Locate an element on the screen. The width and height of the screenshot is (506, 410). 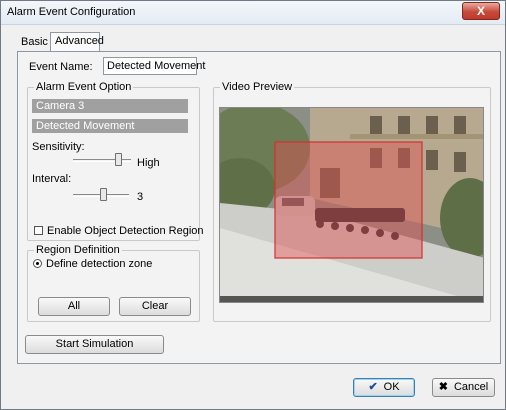
camera-field: Camera 3 is located at coordinates (110, 106).